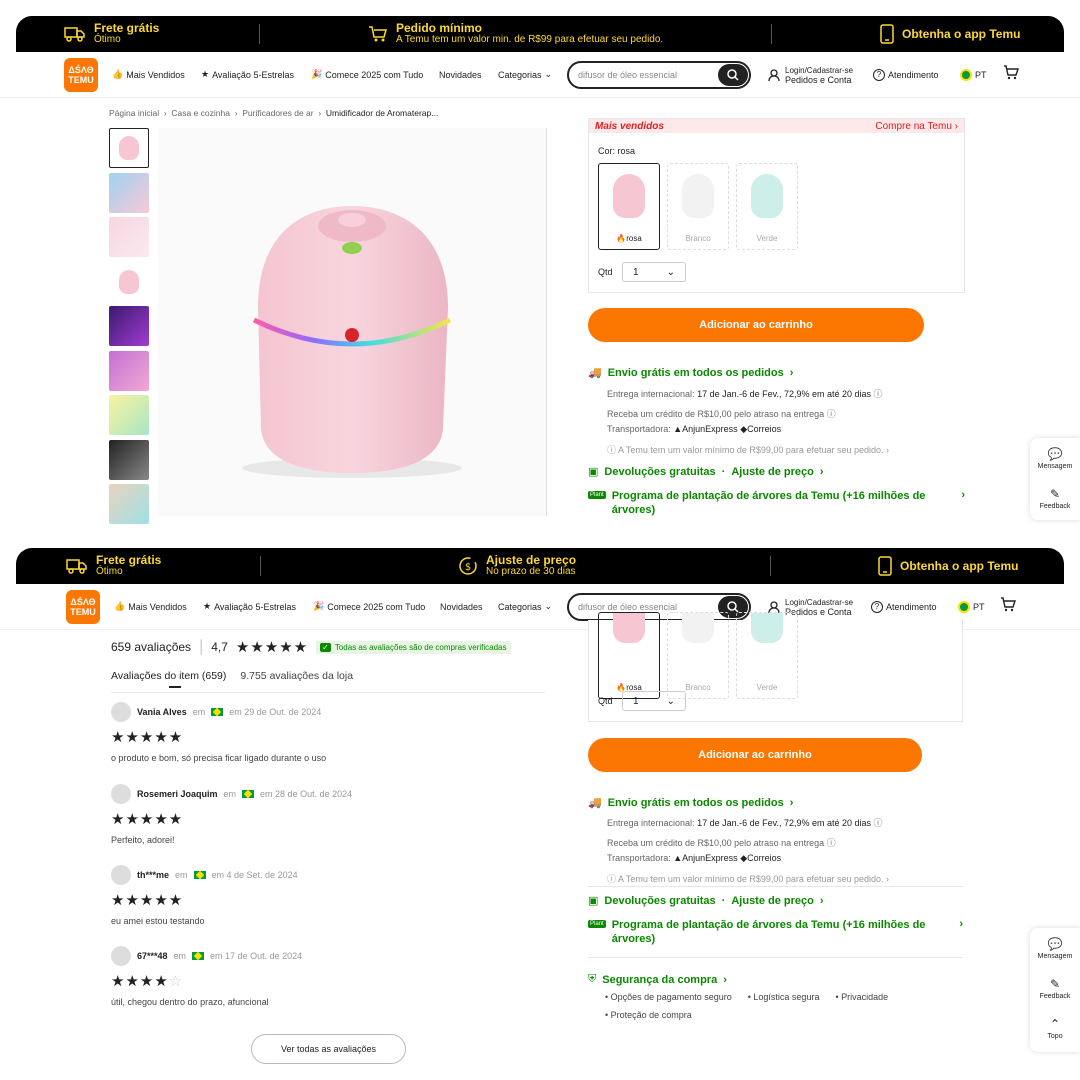 The image size is (1080, 1080). Describe the element at coordinates (636, 272) in the screenshot. I see `qty-value: 1` at that location.